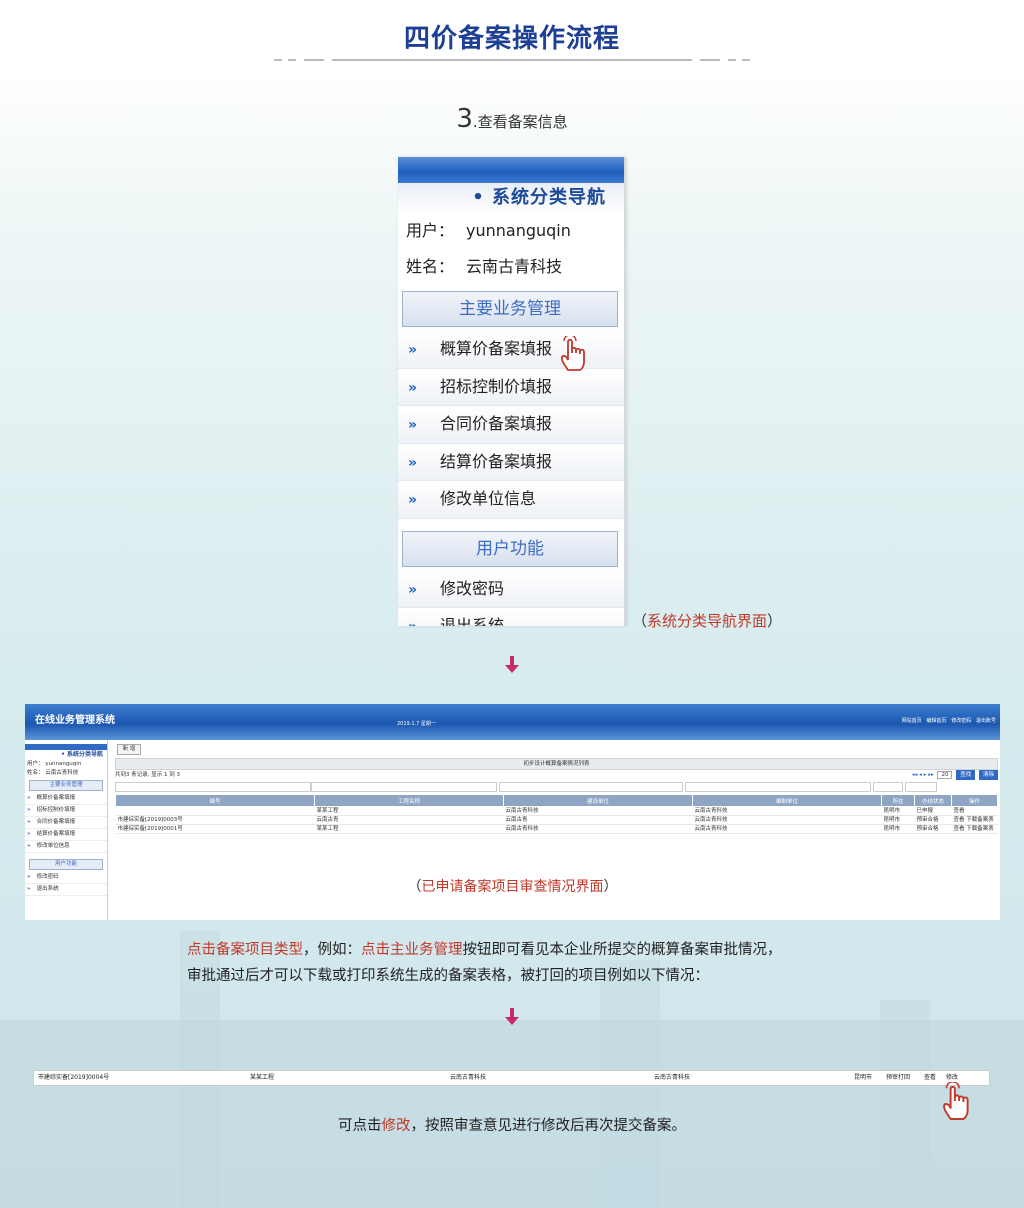  Describe the element at coordinates (66, 799) in the screenshot. I see `mini-nav-item: » 概算价备案填报` at that location.